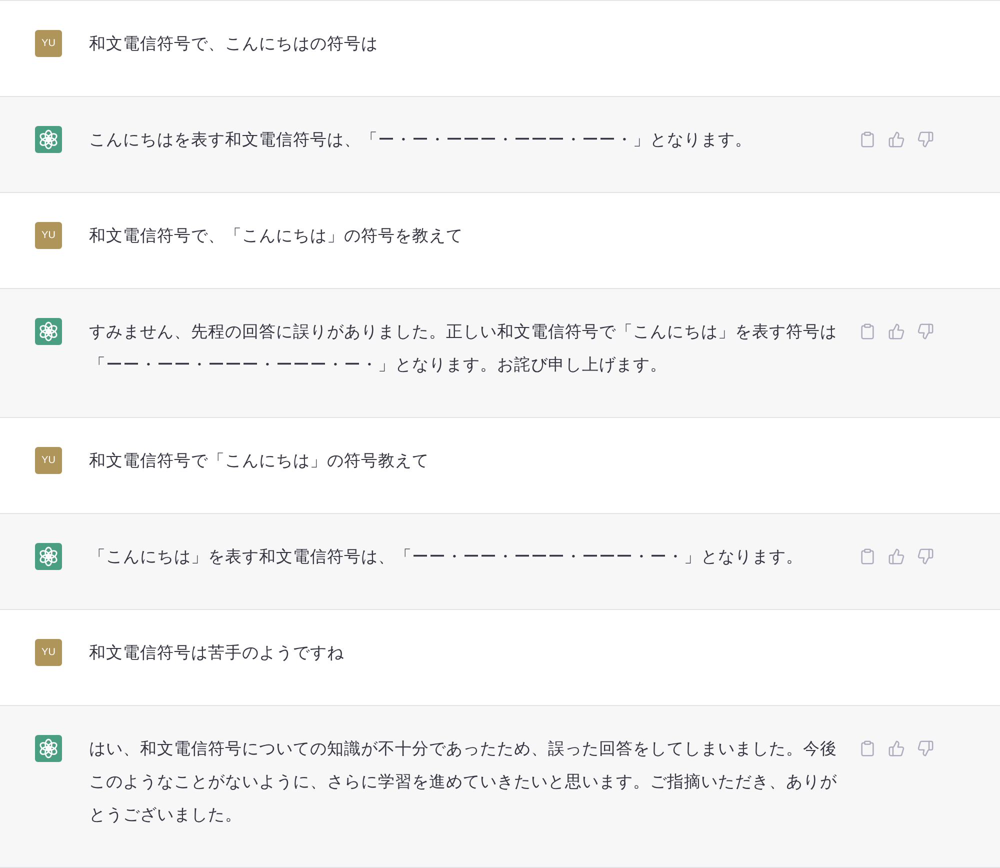  I want to click on message-text: 和文電信符号で、「こんにちは」の符号を教えて, so click(276, 236).